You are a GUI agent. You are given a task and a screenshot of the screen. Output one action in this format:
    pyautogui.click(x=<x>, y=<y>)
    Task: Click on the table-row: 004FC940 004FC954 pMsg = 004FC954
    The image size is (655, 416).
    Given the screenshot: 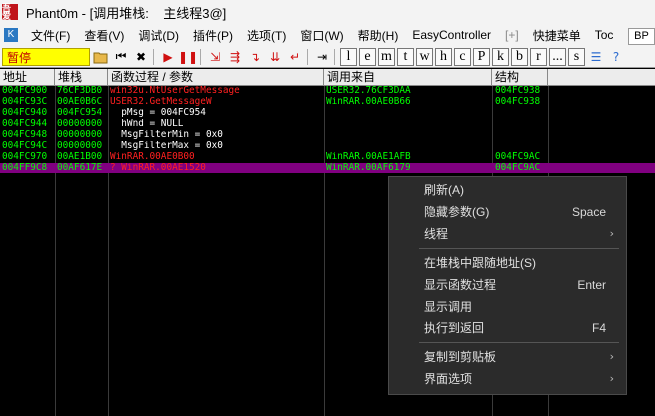 What is the action you would take?
    pyautogui.click(x=327, y=113)
    